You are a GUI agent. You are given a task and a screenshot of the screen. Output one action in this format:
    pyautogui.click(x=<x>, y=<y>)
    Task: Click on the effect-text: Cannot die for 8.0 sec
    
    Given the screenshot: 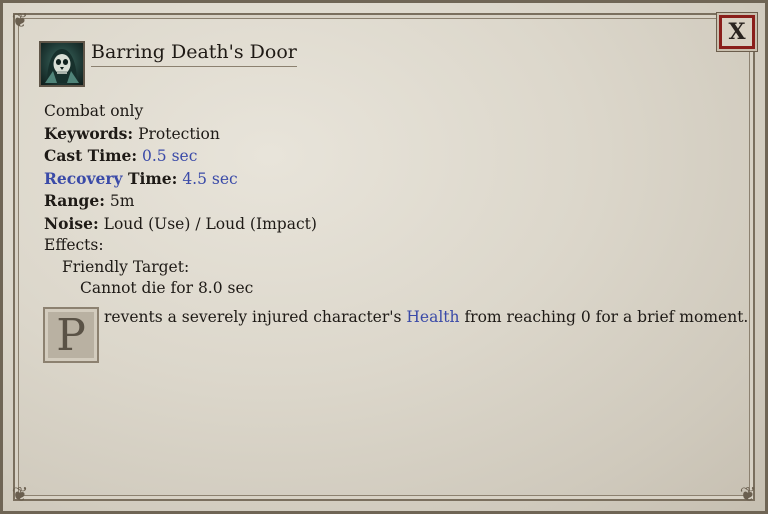 What is the action you would take?
    pyautogui.click(x=167, y=288)
    